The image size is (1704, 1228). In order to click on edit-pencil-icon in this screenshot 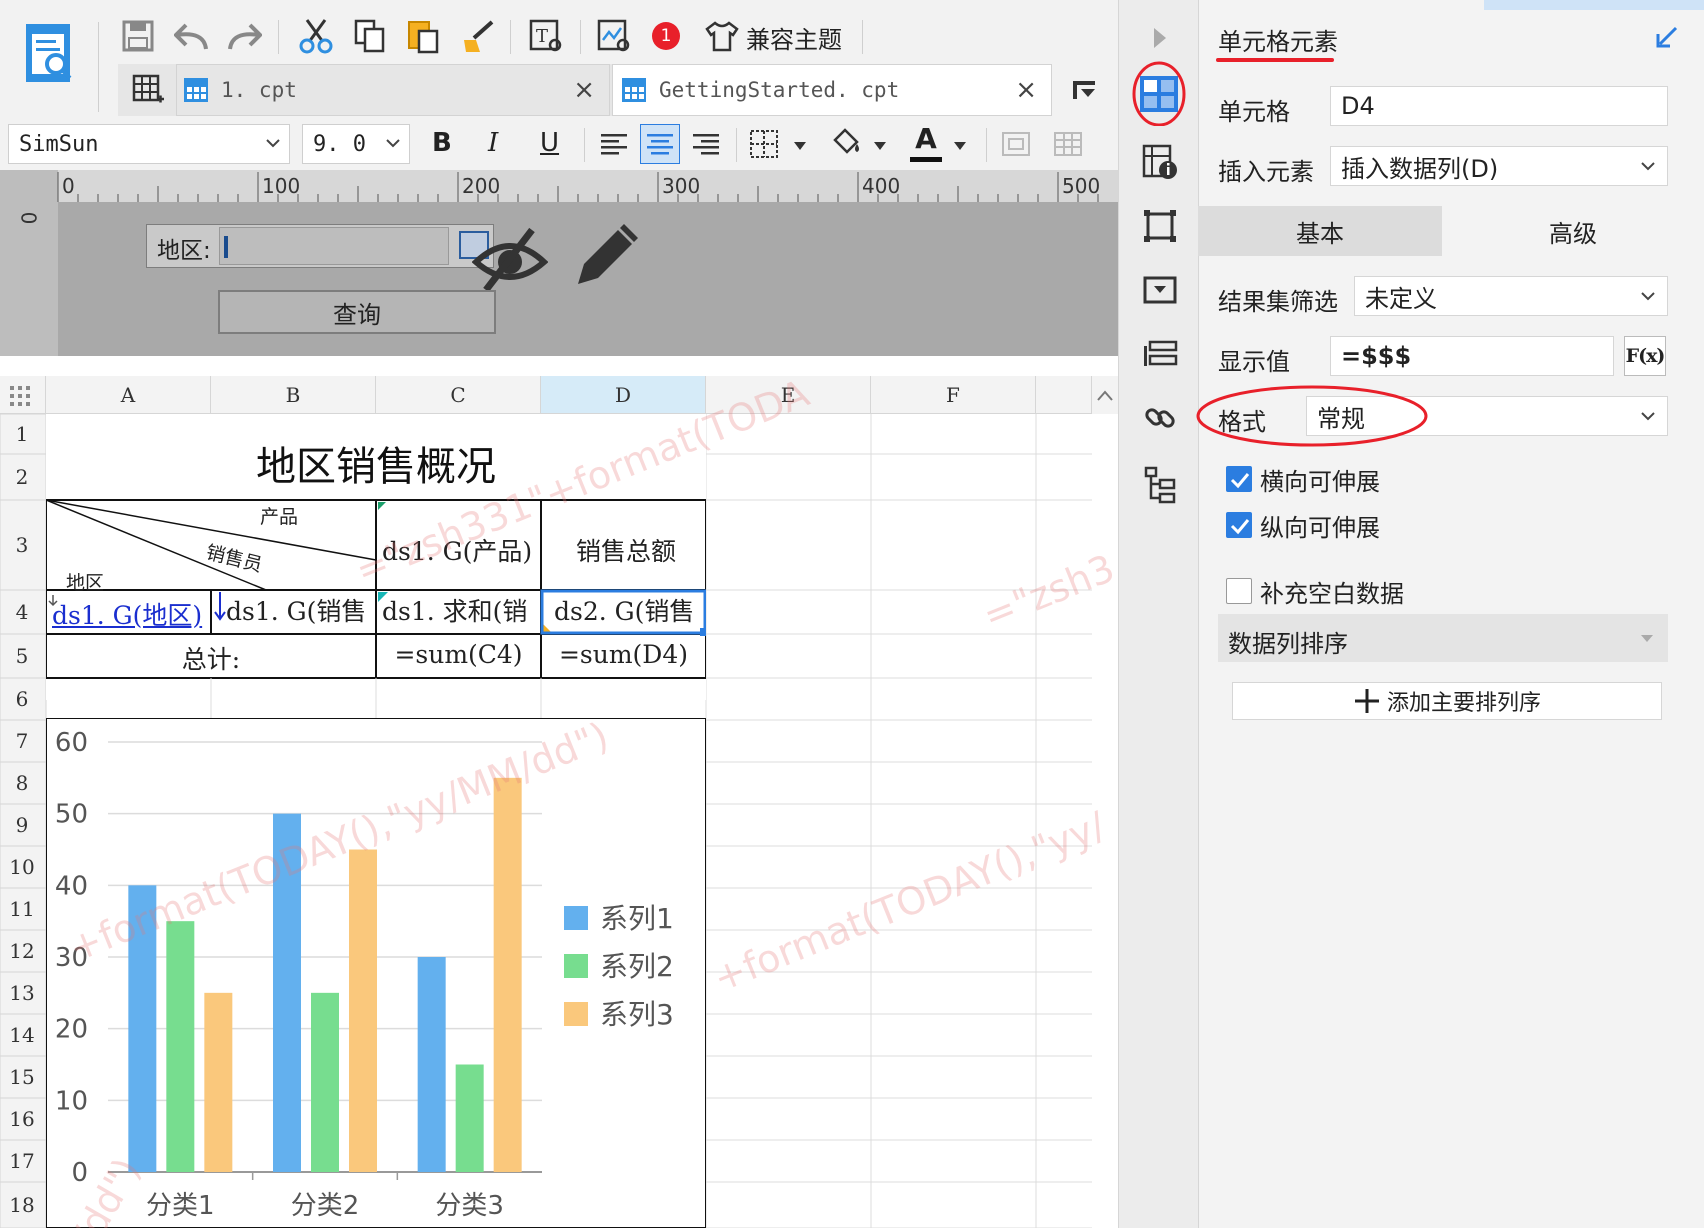, I will do `click(606, 257)`.